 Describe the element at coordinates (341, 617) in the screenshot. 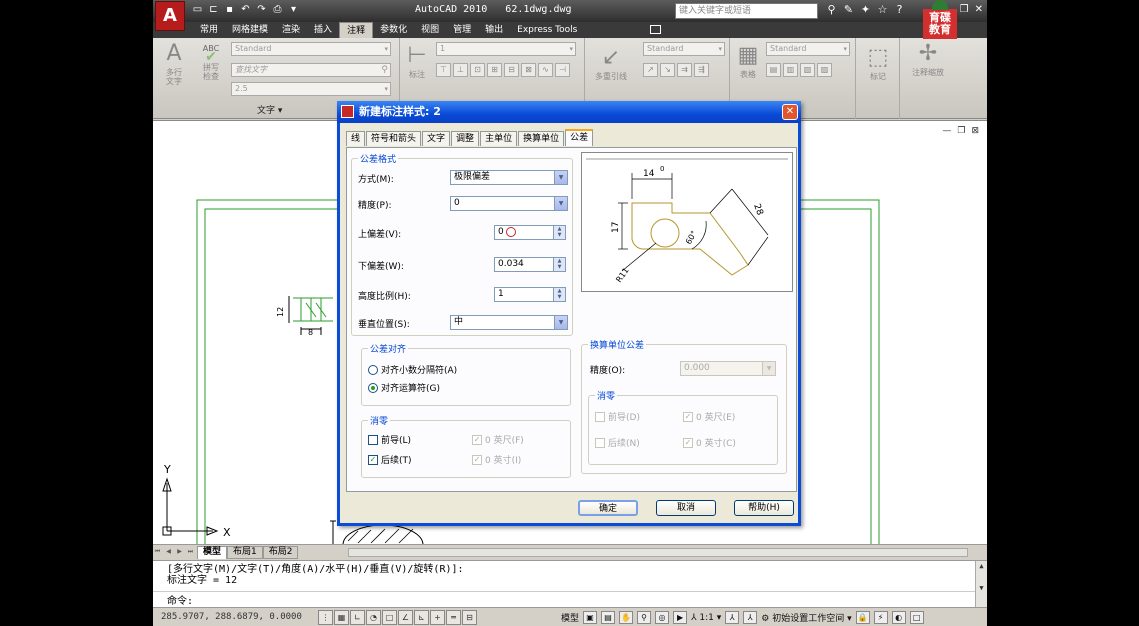

I see `grid-toggle-icon: ▦` at that location.